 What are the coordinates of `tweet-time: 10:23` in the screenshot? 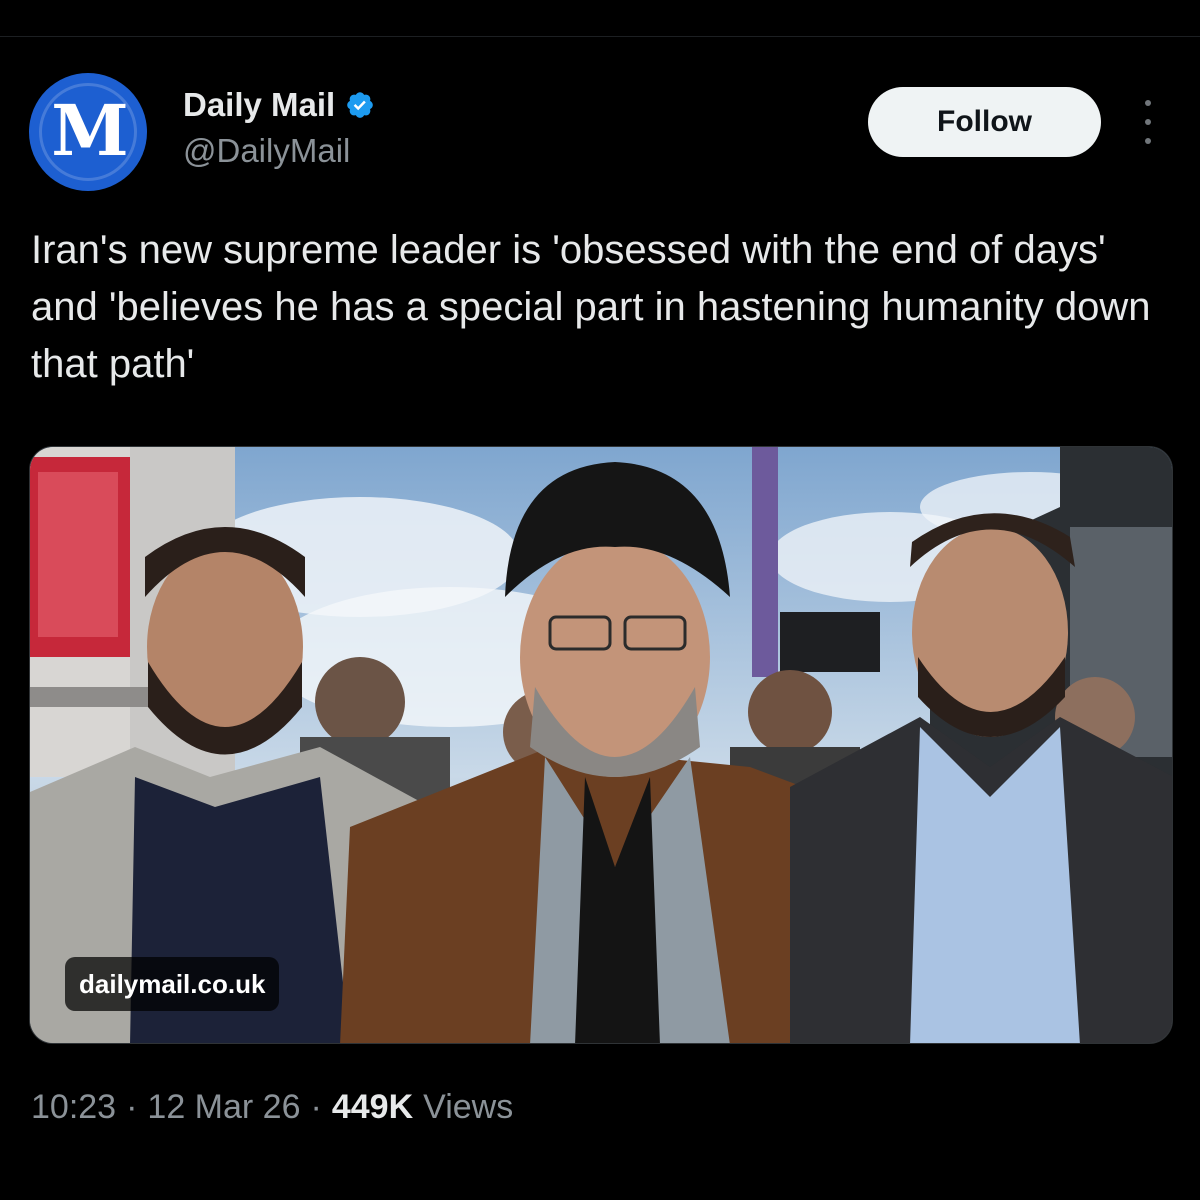 It's located at (73, 1107).